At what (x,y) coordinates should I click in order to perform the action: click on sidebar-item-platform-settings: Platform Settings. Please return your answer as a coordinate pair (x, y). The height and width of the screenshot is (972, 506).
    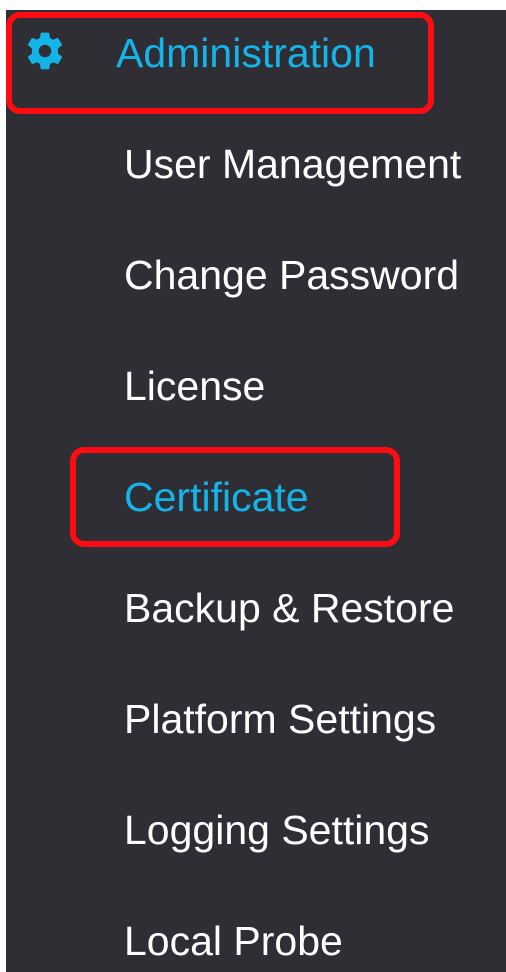
    Looking at the image, I should click on (280, 719).